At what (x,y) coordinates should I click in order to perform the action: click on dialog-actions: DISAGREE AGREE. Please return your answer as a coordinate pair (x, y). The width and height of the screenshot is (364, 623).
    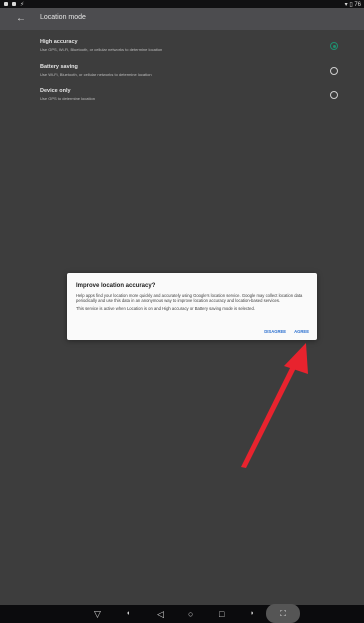
    Looking at the image, I should click on (286, 331).